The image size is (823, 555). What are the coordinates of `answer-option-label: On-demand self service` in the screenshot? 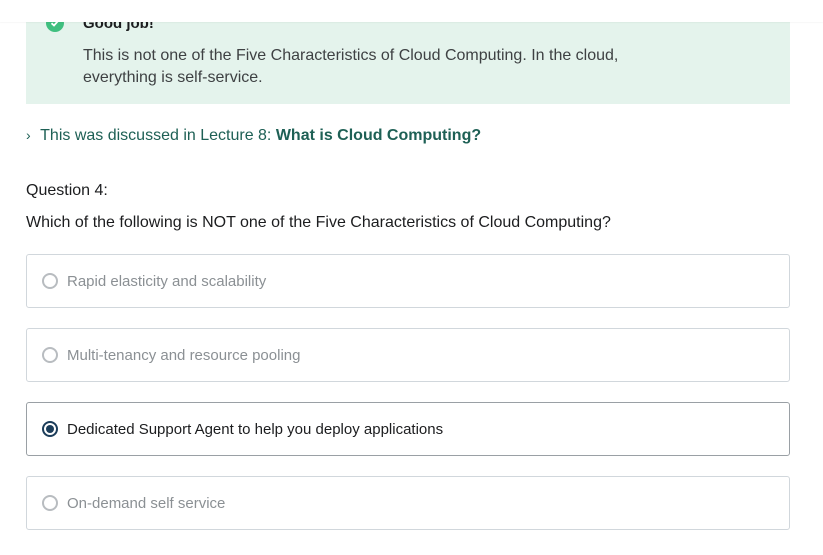 It's located at (146, 503).